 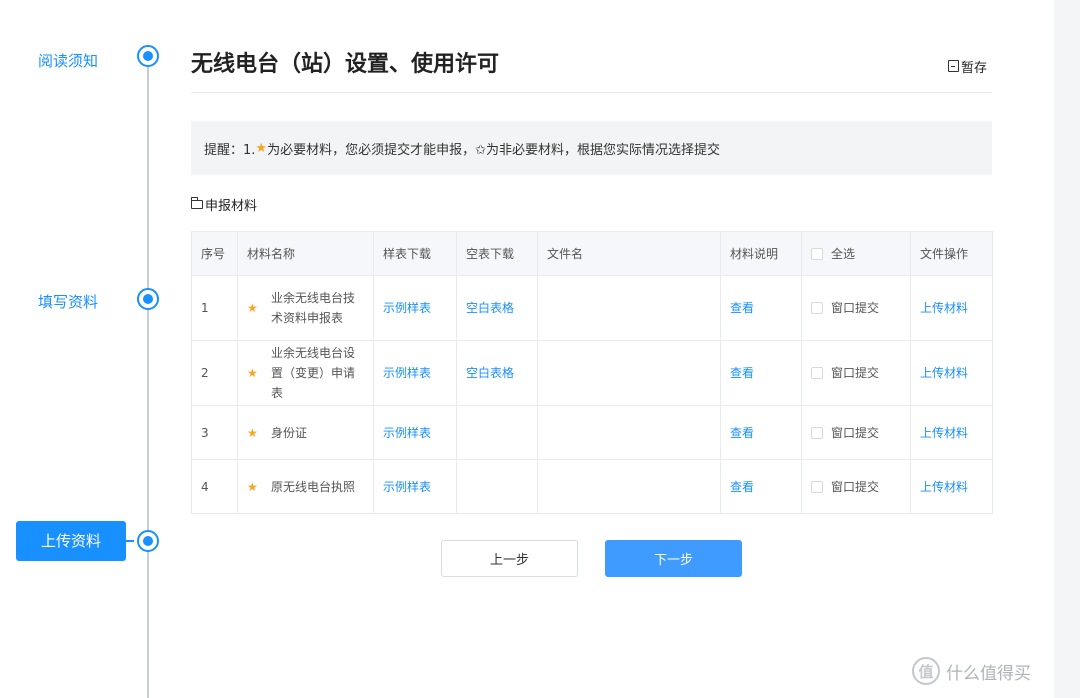 I want to click on select-all-label: 全选, so click(x=843, y=254).